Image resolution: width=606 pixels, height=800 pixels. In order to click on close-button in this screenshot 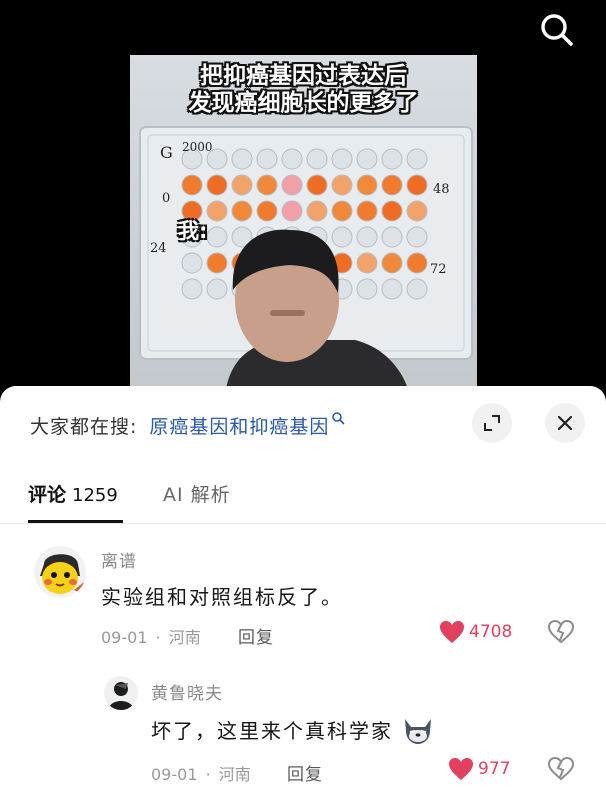, I will do `click(565, 423)`.